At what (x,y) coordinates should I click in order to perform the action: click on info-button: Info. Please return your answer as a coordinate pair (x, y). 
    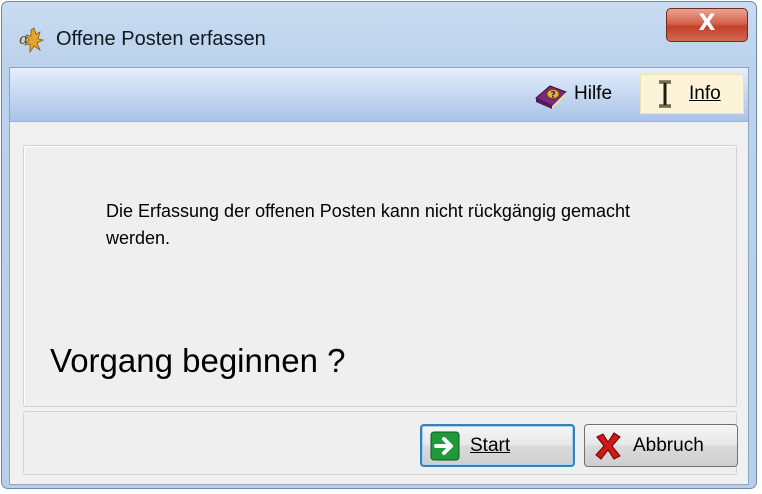
    Looking at the image, I should click on (692, 94).